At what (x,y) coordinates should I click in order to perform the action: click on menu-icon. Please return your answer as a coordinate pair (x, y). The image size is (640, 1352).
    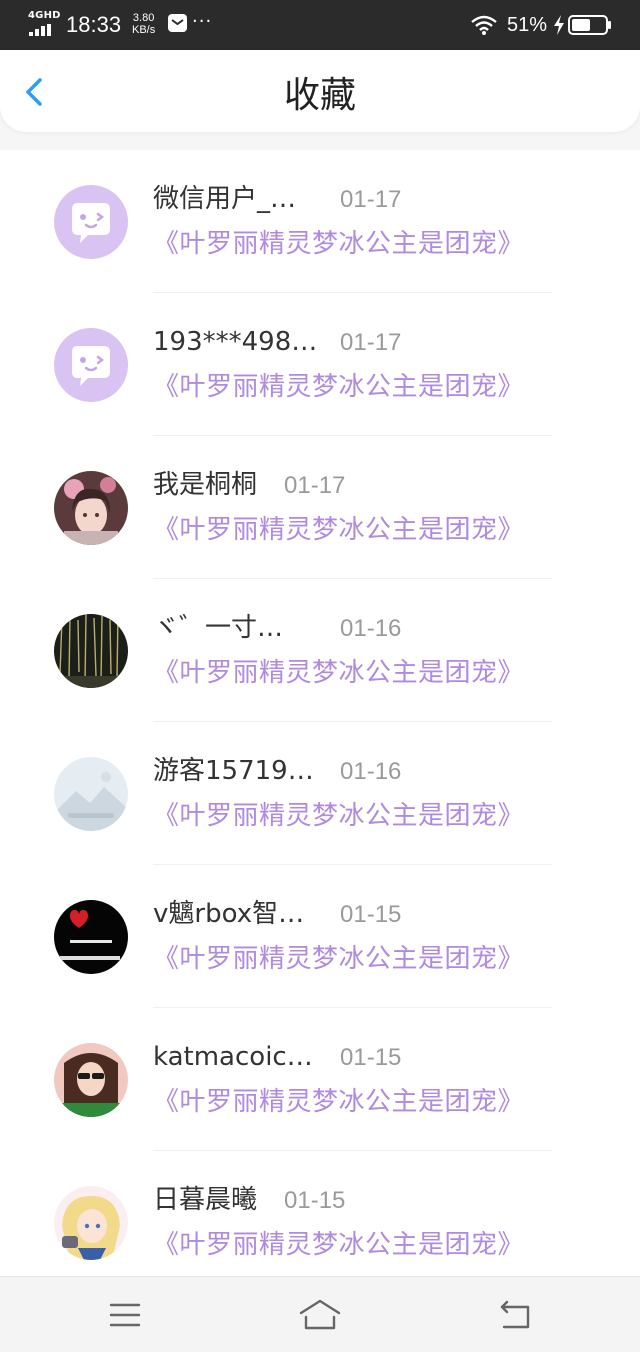
    Looking at the image, I should click on (125, 1315).